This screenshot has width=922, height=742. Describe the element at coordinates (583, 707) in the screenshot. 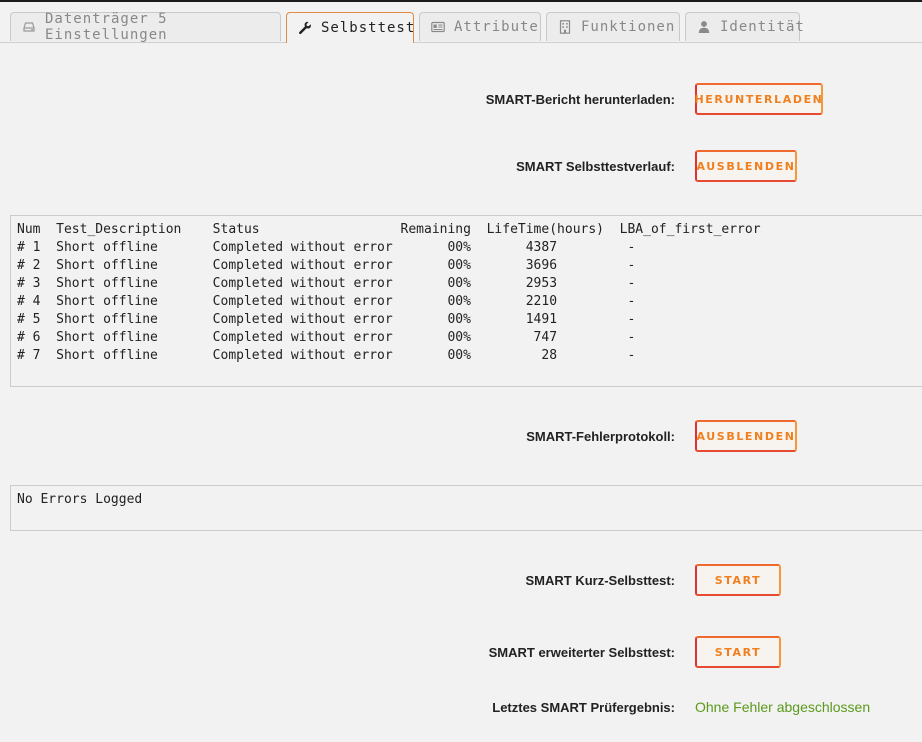

I see `last-result-label: Letztes SMART Prüfergebnis:` at that location.